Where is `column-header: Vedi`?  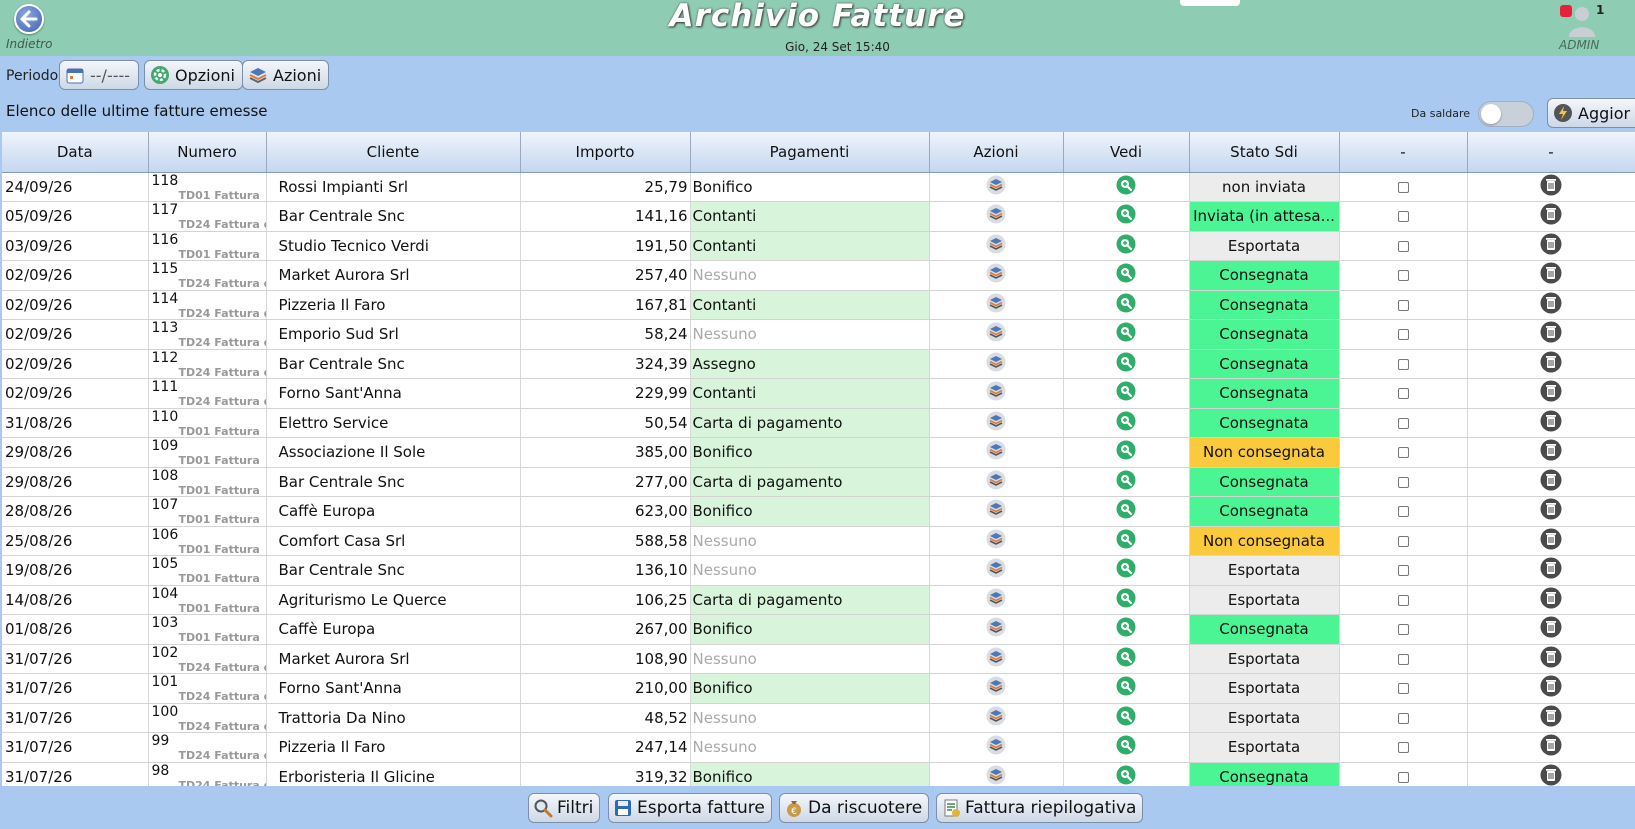
column-header: Vedi is located at coordinates (1126, 152).